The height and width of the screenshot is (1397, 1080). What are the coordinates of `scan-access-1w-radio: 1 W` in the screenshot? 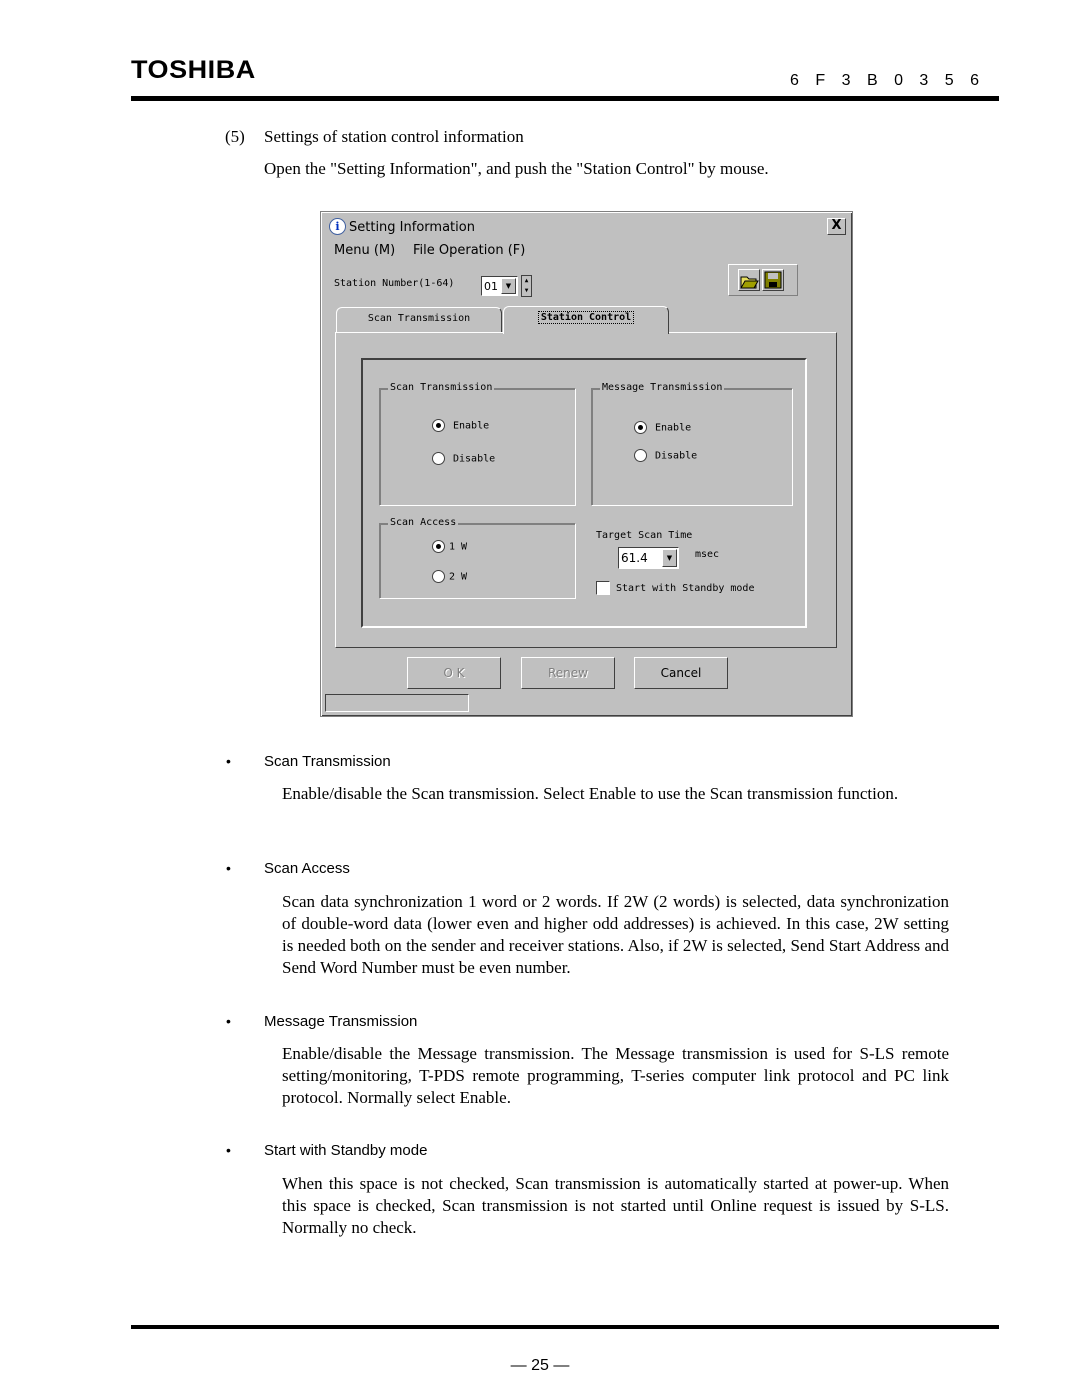 It's located at (449, 546).